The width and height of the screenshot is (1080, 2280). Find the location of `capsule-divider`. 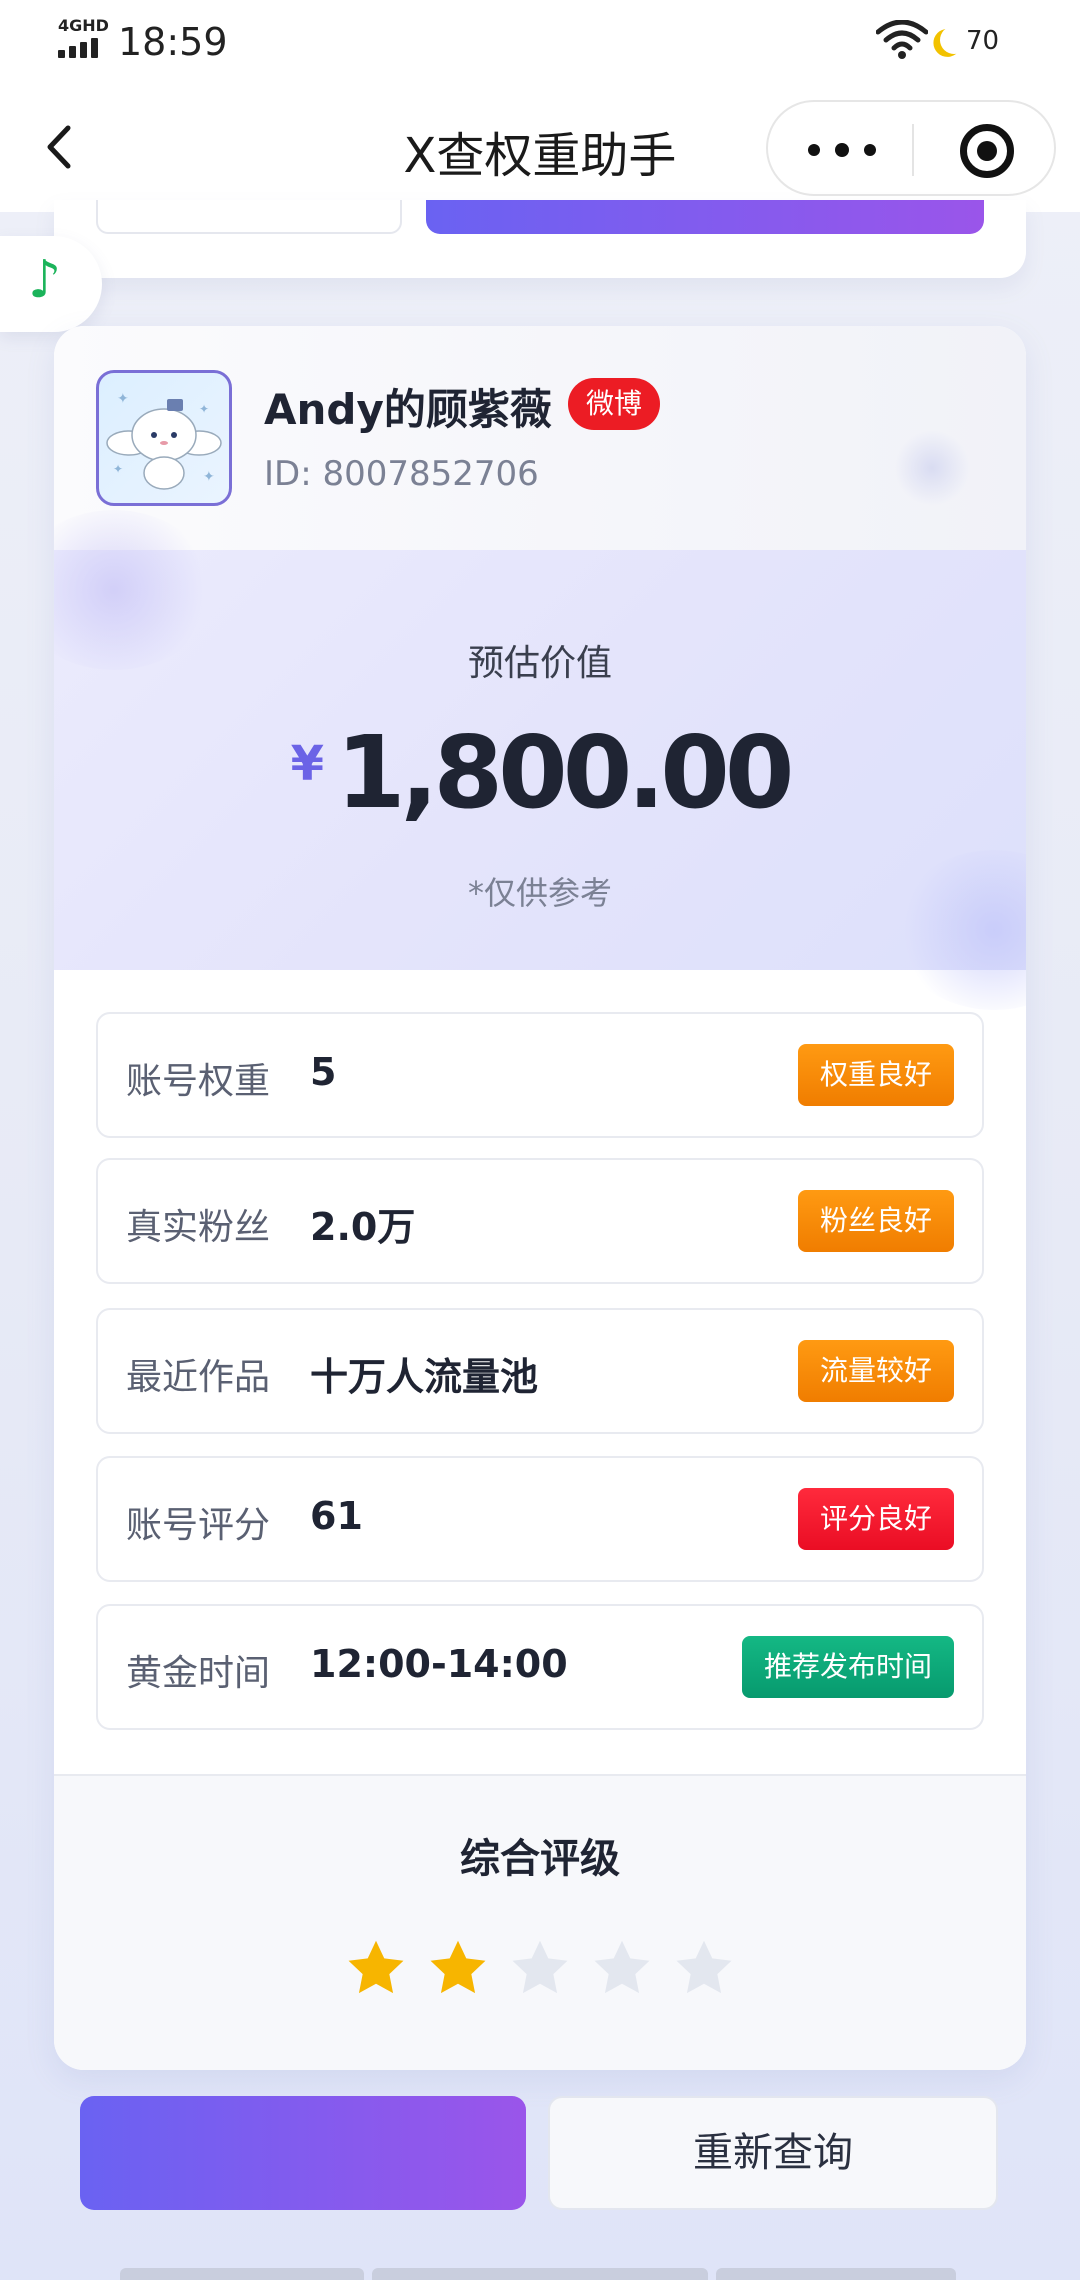

capsule-divider is located at coordinates (913, 150).